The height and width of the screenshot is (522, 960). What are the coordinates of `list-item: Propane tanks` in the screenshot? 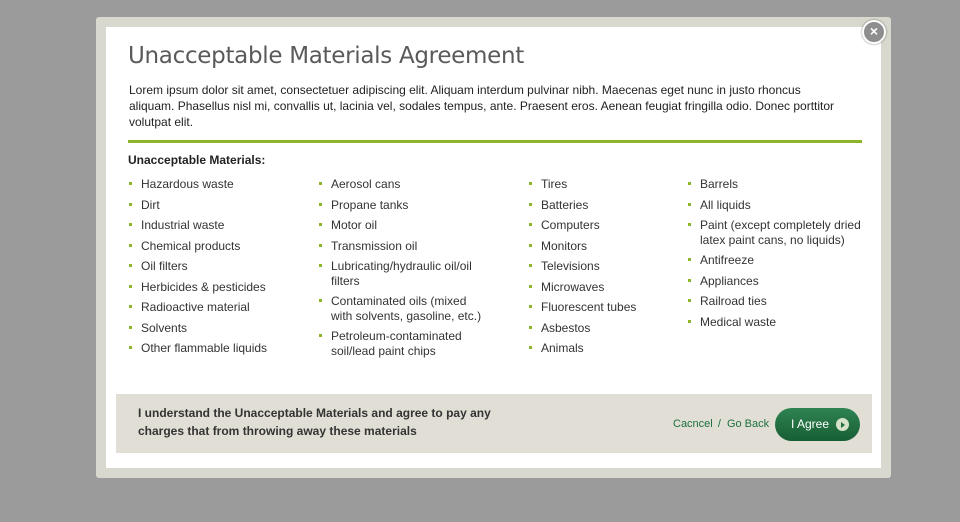 It's located at (401, 205).